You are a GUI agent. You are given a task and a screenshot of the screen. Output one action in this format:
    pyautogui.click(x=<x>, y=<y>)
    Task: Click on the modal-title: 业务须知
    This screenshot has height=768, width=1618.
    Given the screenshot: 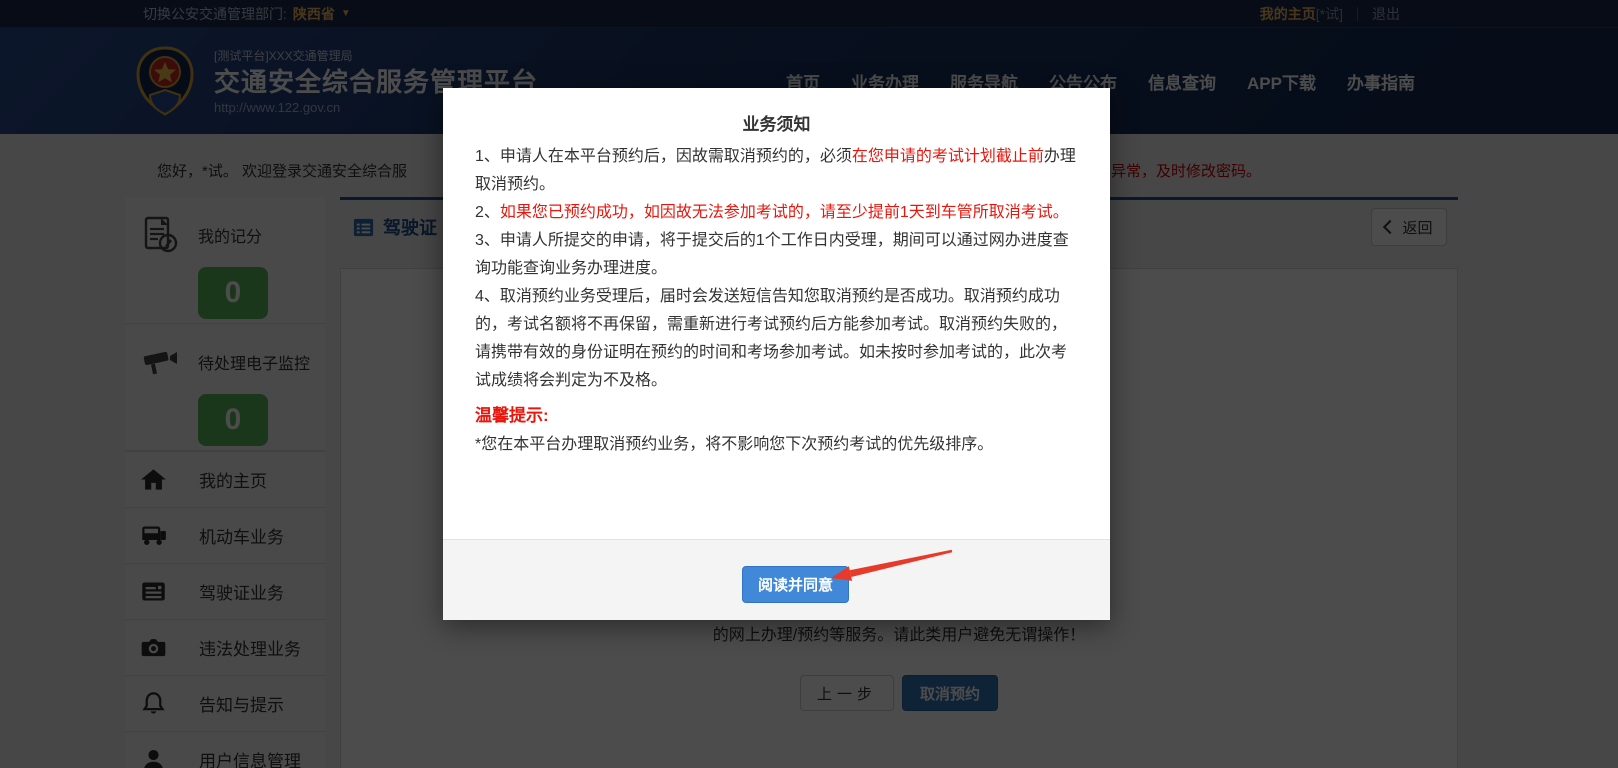 What is the action you would take?
    pyautogui.click(x=776, y=124)
    